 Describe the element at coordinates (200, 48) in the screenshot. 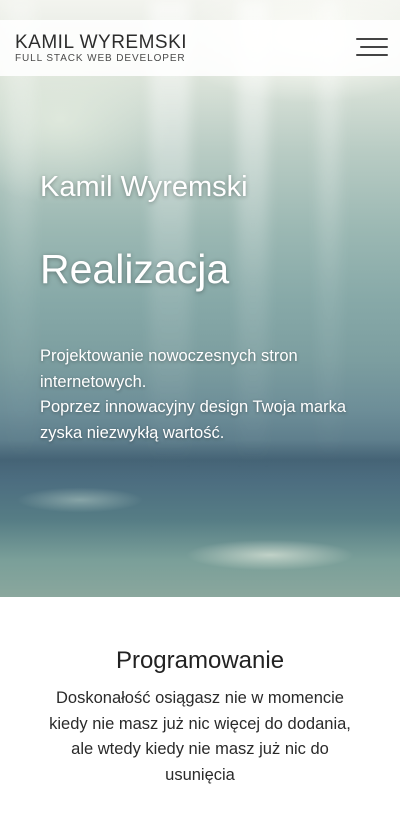

I see `top-navigation-bar: KAMIL WYREMSKI FULL STACK WEB DEVELOPER` at that location.